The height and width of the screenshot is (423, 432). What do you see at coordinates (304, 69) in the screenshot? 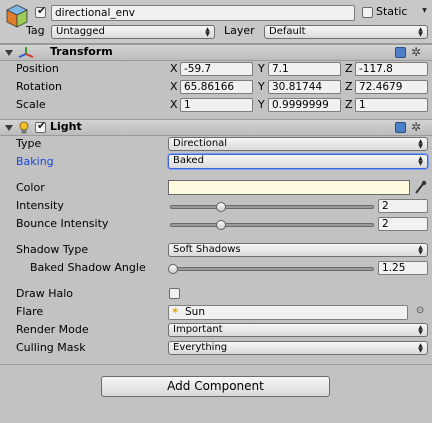
I see `position-y-field: 7.1` at bounding box center [304, 69].